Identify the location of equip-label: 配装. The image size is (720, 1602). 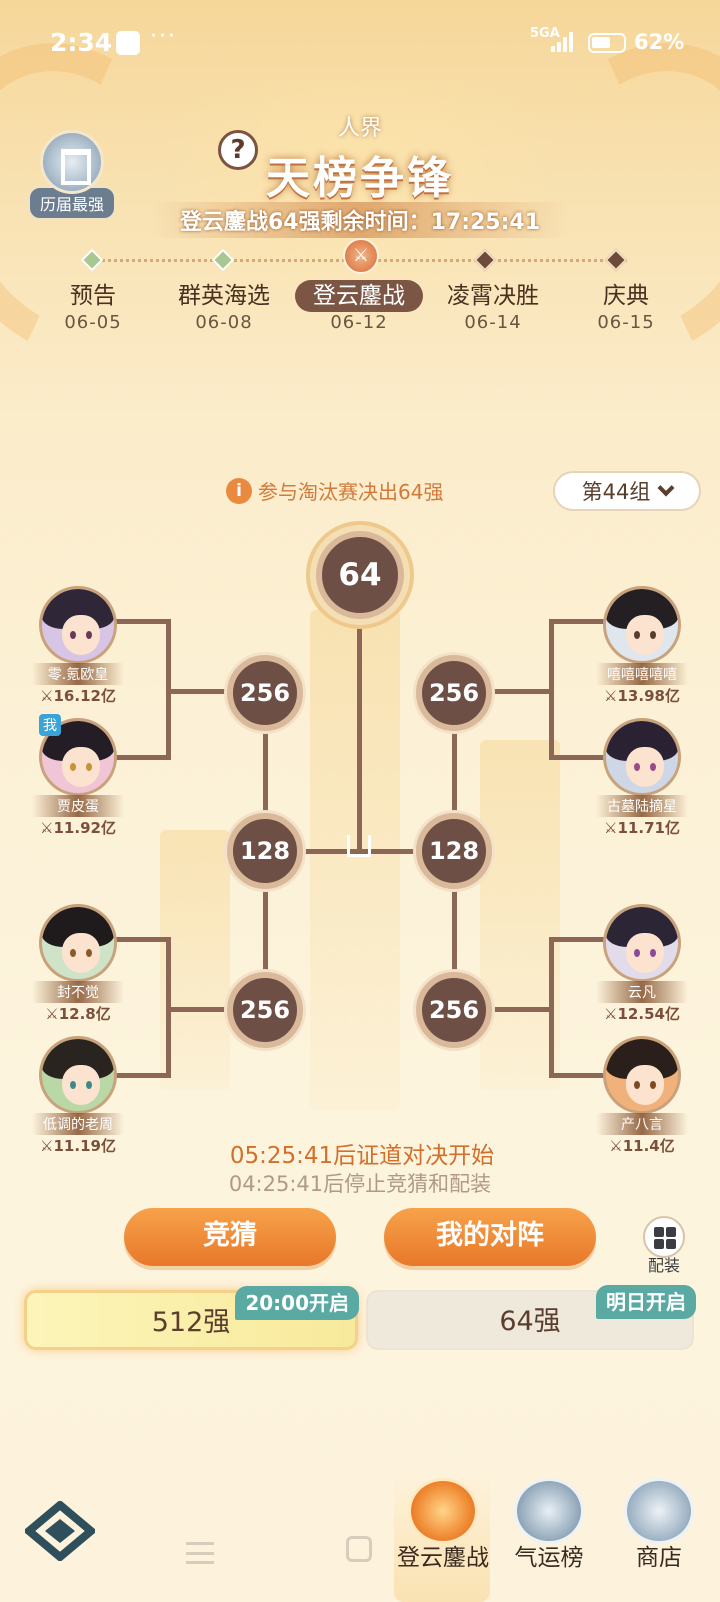
(663, 1265).